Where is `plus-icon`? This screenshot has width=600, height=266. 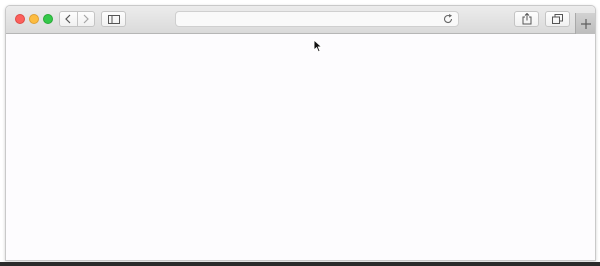 plus-icon is located at coordinates (586, 23).